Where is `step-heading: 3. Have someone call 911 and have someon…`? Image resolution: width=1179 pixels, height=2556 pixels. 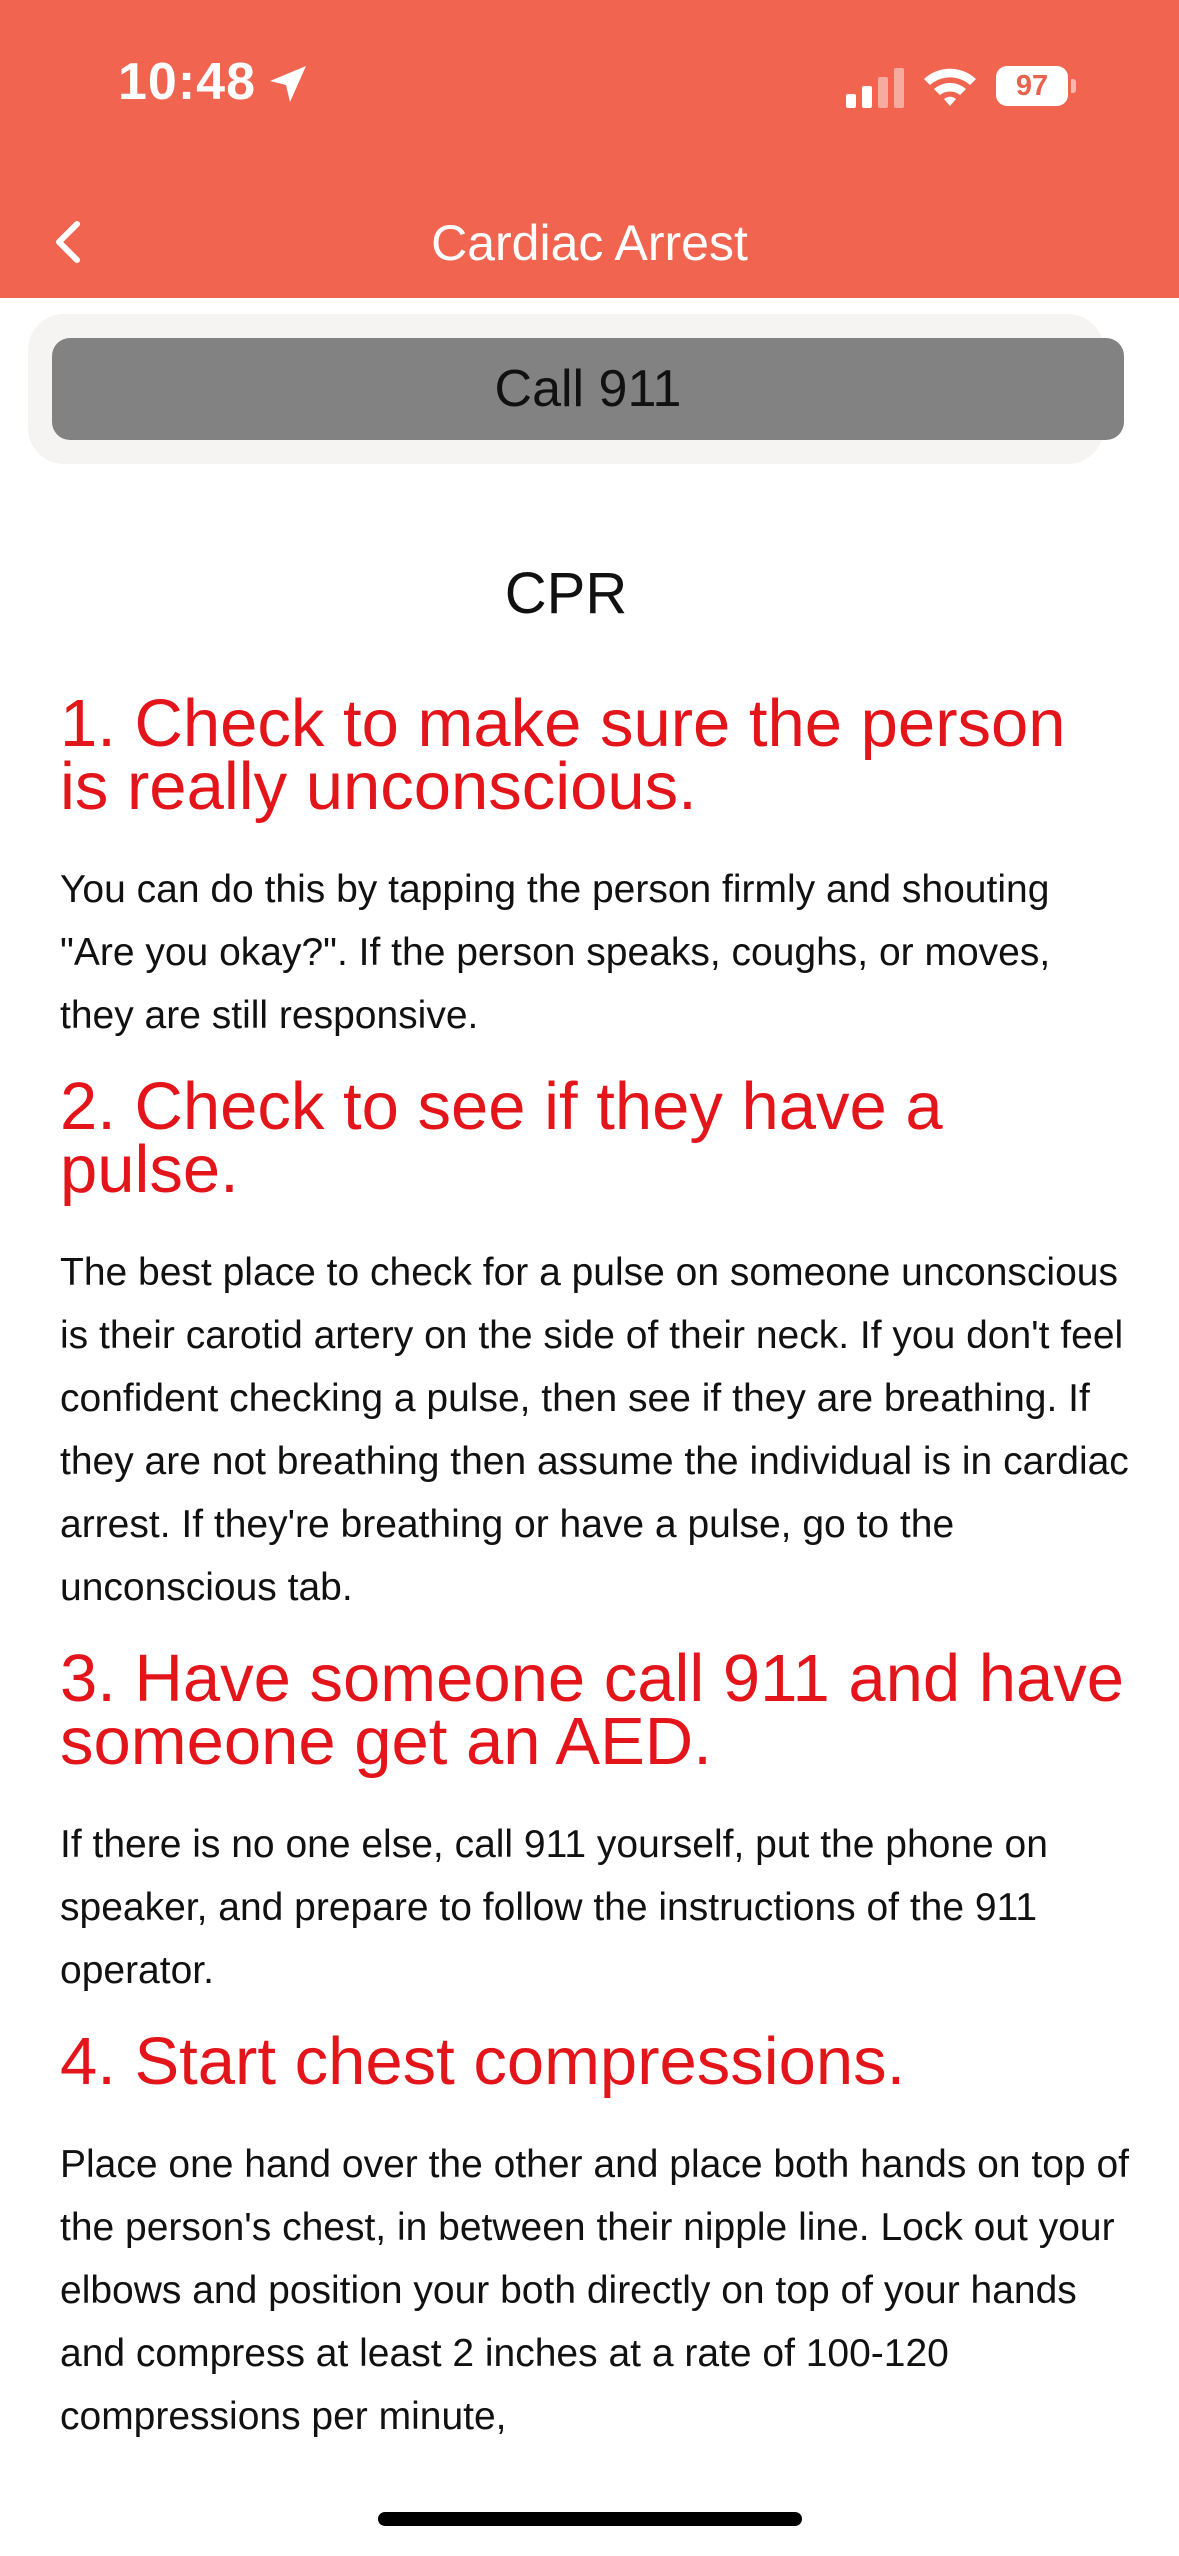
step-heading: 3. Have someone call 911 and have someon… is located at coordinates (592, 1710).